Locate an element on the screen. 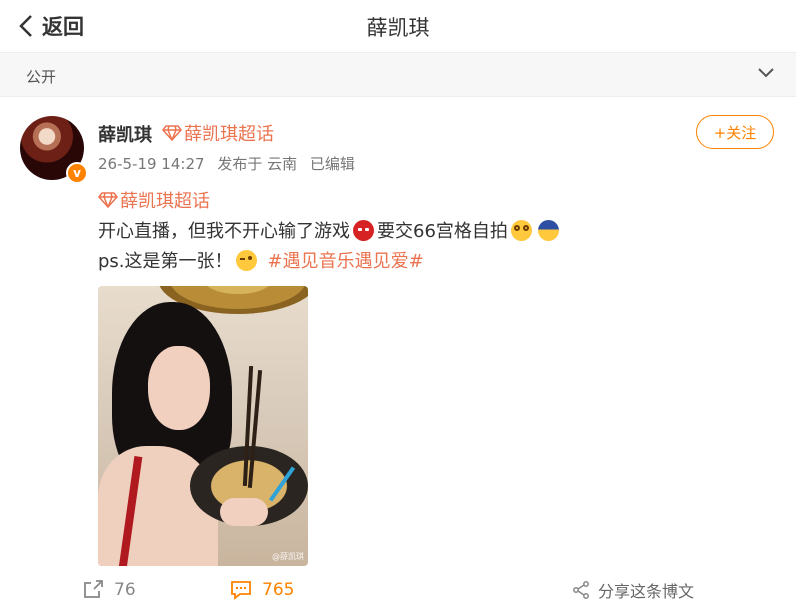  comment-button: 765 is located at coordinates (262, 590).